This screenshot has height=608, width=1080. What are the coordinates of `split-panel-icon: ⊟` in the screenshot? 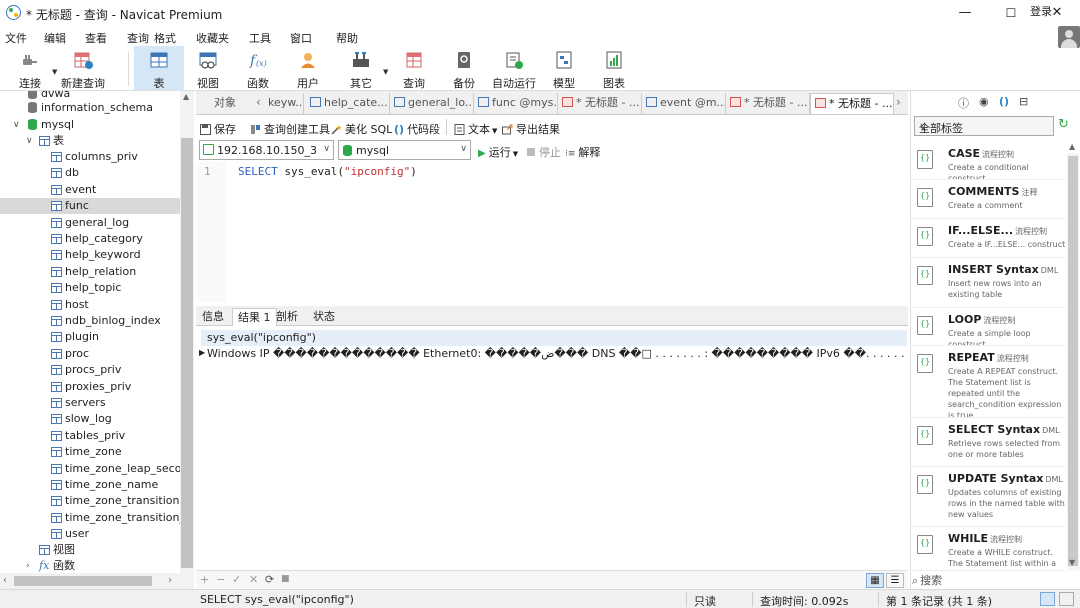 It's located at (1023, 101).